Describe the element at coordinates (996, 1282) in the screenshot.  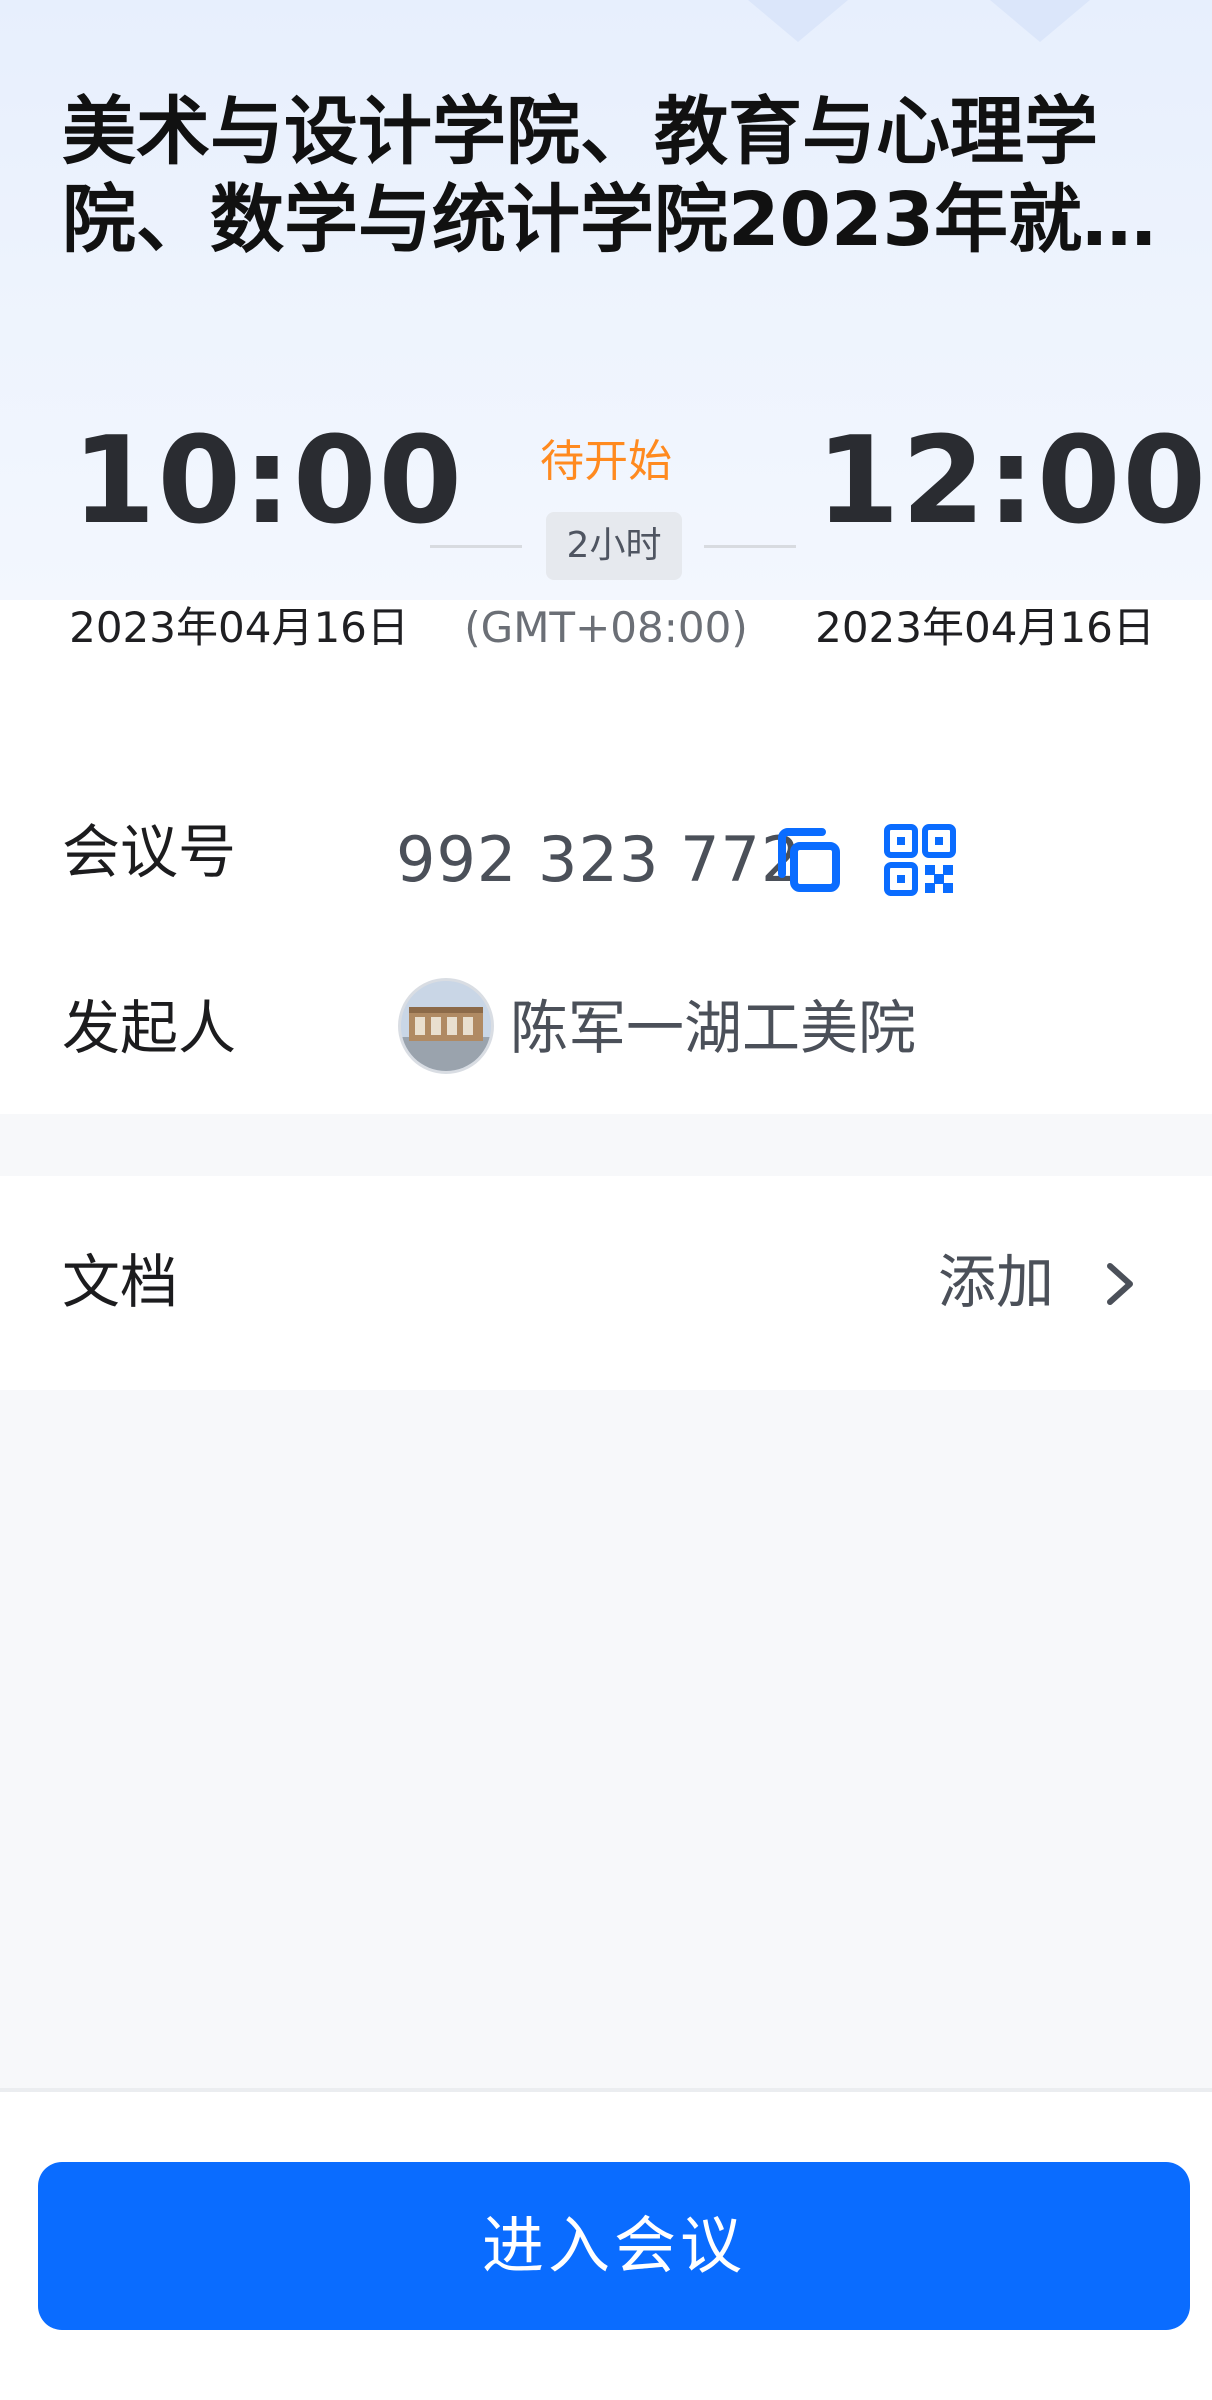
I see `add-document-button: 添加` at that location.